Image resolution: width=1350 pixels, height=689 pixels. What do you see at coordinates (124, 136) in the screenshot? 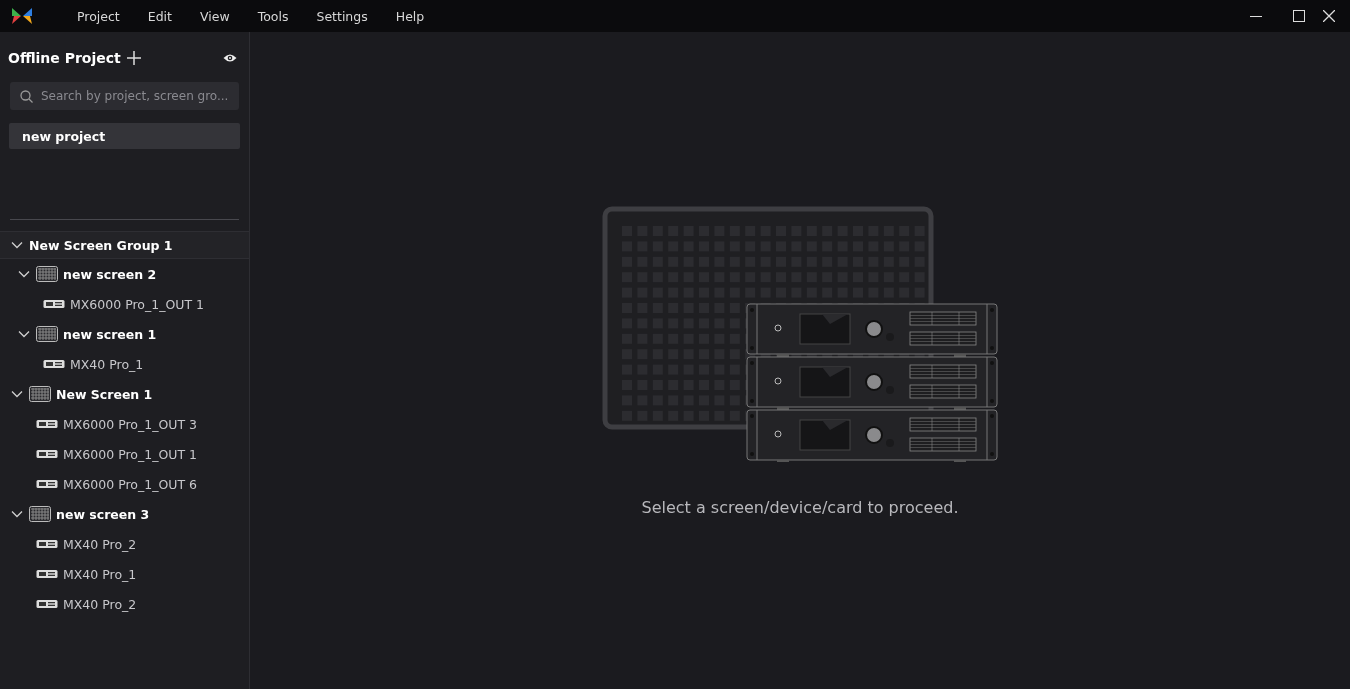
I see `project-item: new project` at bounding box center [124, 136].